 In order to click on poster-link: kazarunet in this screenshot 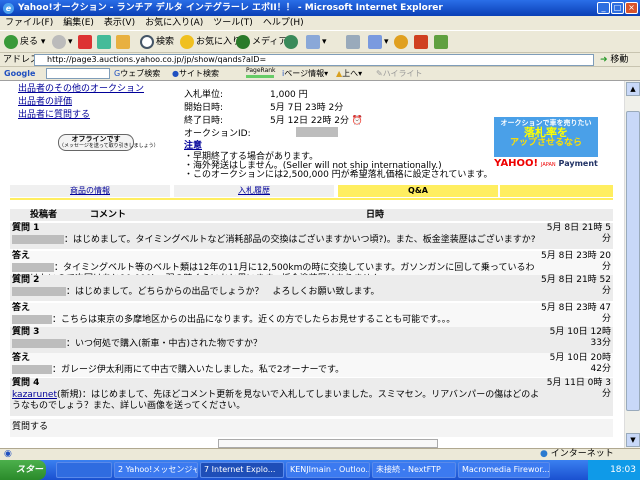, I will do `click(34, 395)`.